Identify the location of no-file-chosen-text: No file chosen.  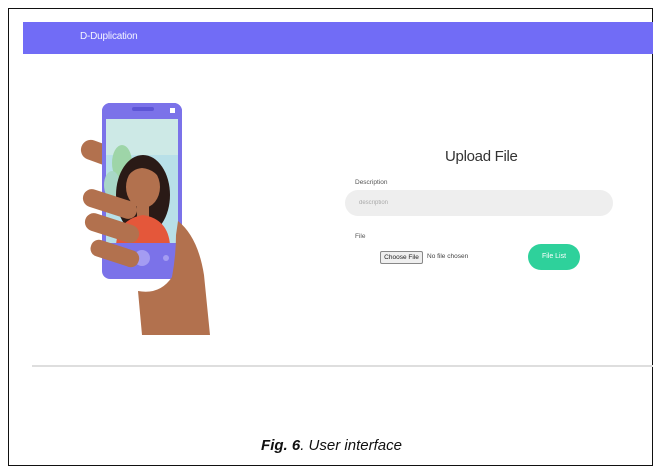
(448, 256).